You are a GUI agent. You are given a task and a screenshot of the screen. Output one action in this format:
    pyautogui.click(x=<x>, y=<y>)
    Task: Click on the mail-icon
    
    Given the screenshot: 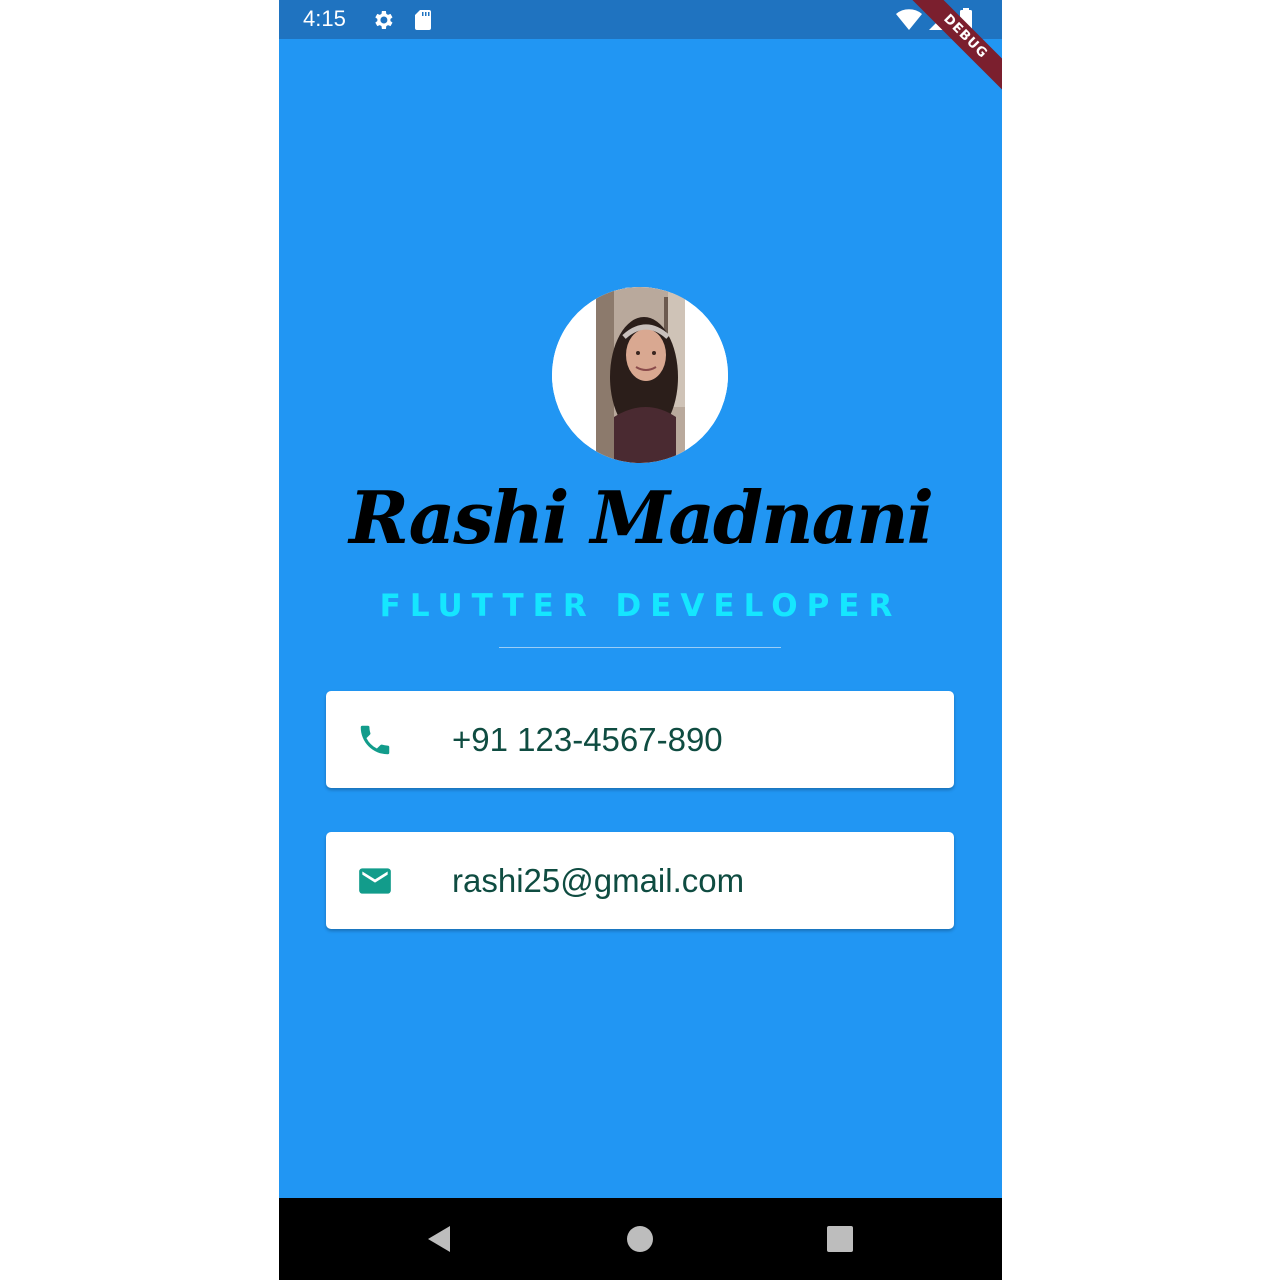 What is the action you would take?
    pyautogui.click(x=375, y=881)
    